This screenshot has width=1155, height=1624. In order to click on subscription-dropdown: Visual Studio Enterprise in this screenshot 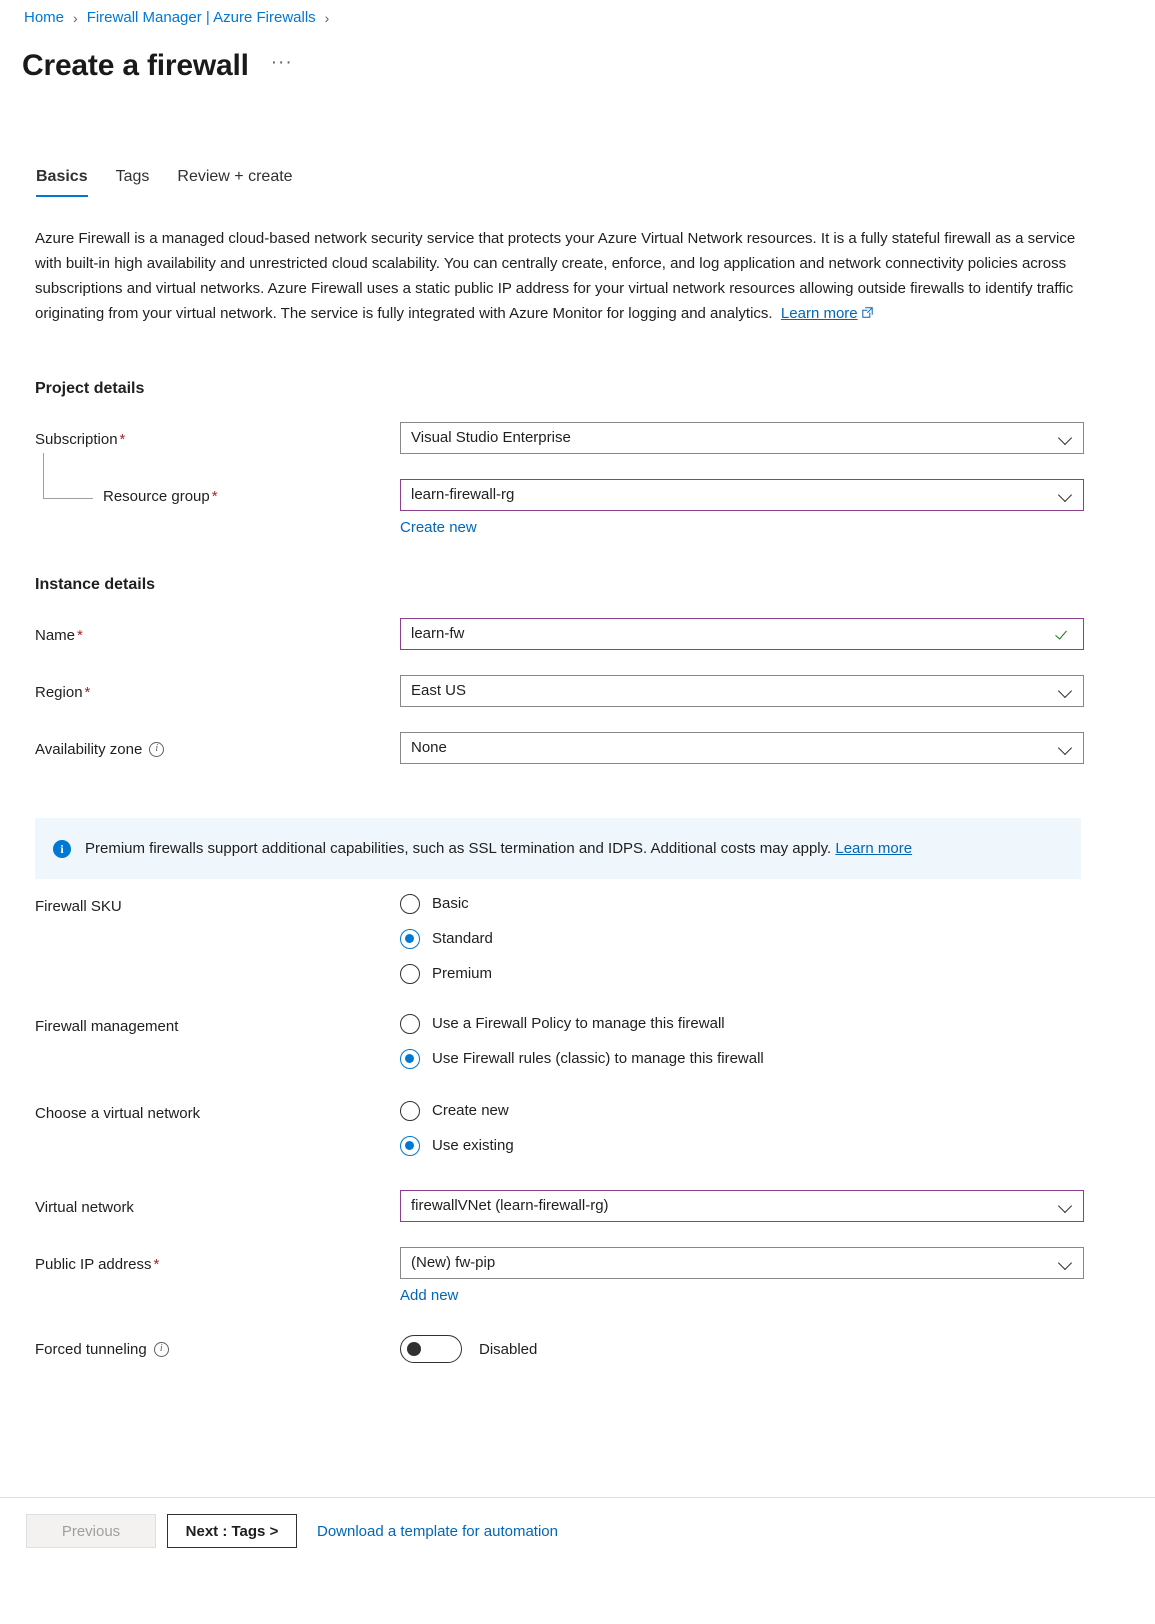, I will do `click(742, 438)`.